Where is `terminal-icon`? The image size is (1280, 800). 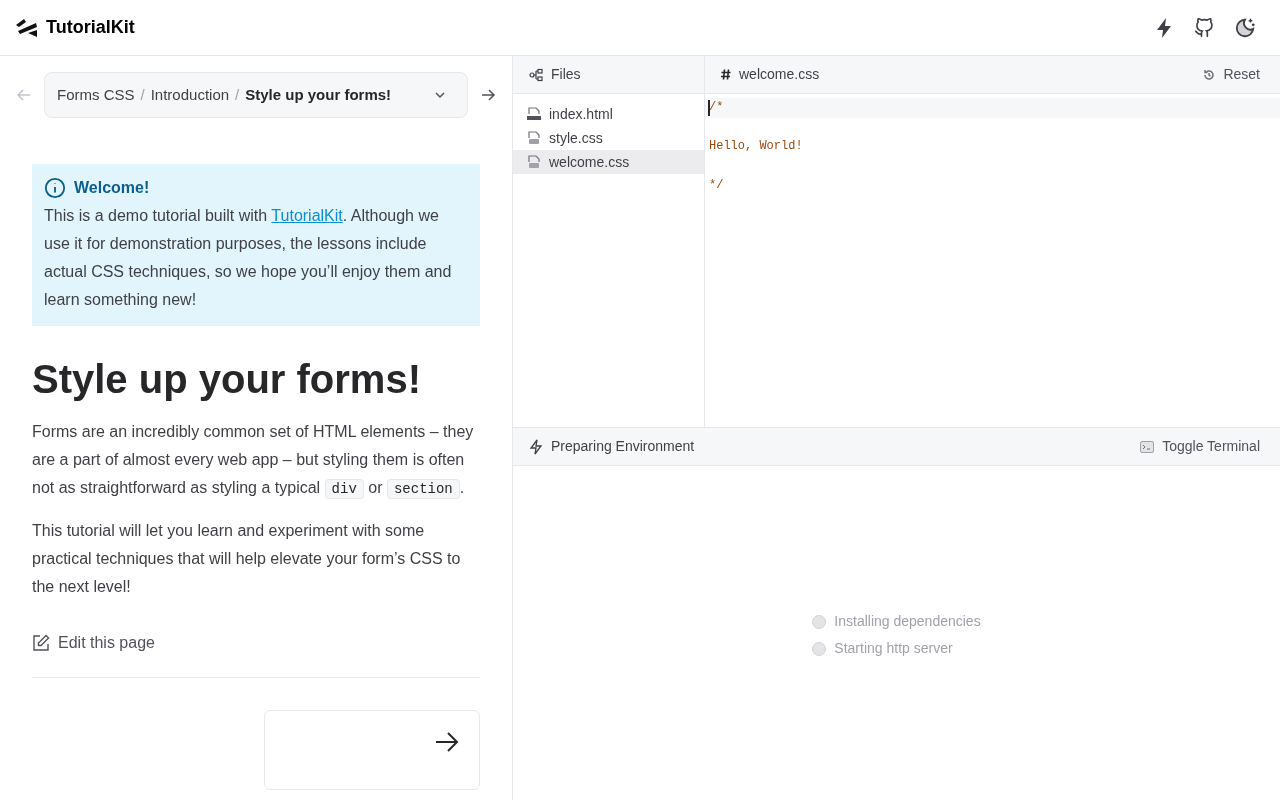 terminal-icon is located at coordinates (1147, 446).